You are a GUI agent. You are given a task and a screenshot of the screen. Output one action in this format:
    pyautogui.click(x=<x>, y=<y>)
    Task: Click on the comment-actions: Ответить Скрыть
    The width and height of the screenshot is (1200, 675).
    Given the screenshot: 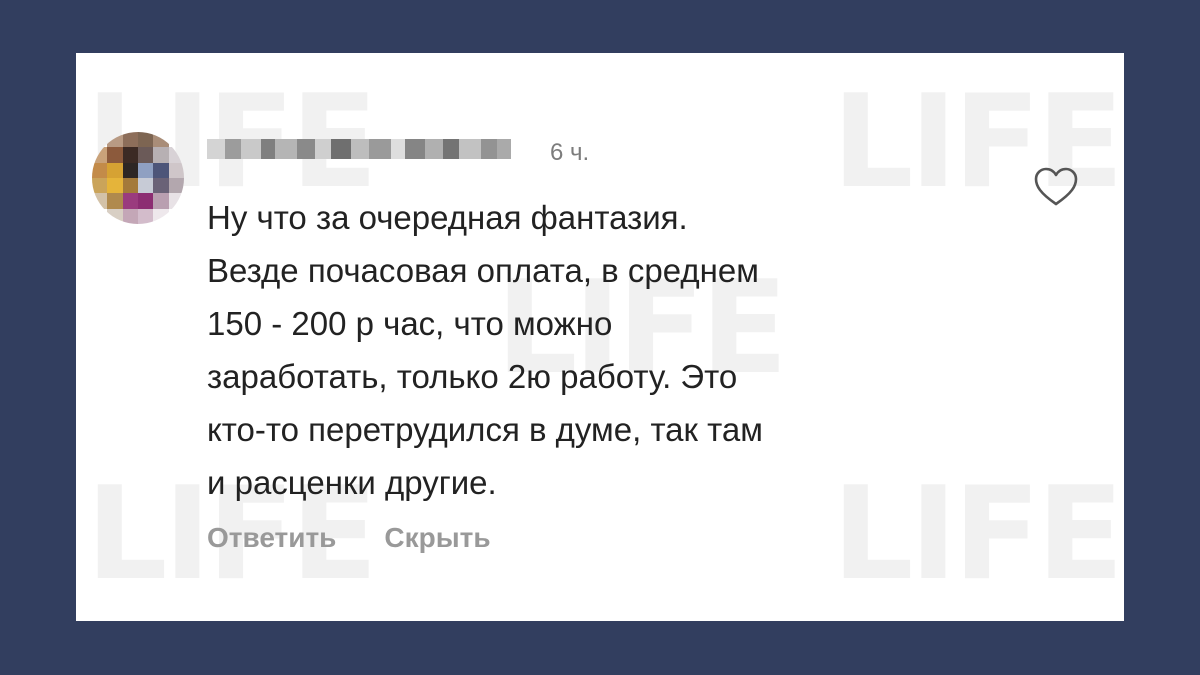 What is the action you would take?
    pyautogui.click(x=349, y=538)
    